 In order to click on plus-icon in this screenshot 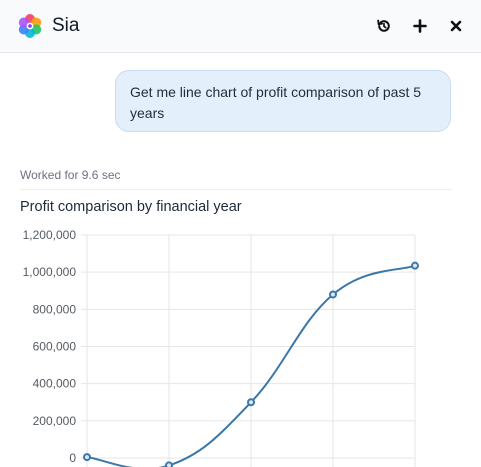, I will do `click(420, 26)`.